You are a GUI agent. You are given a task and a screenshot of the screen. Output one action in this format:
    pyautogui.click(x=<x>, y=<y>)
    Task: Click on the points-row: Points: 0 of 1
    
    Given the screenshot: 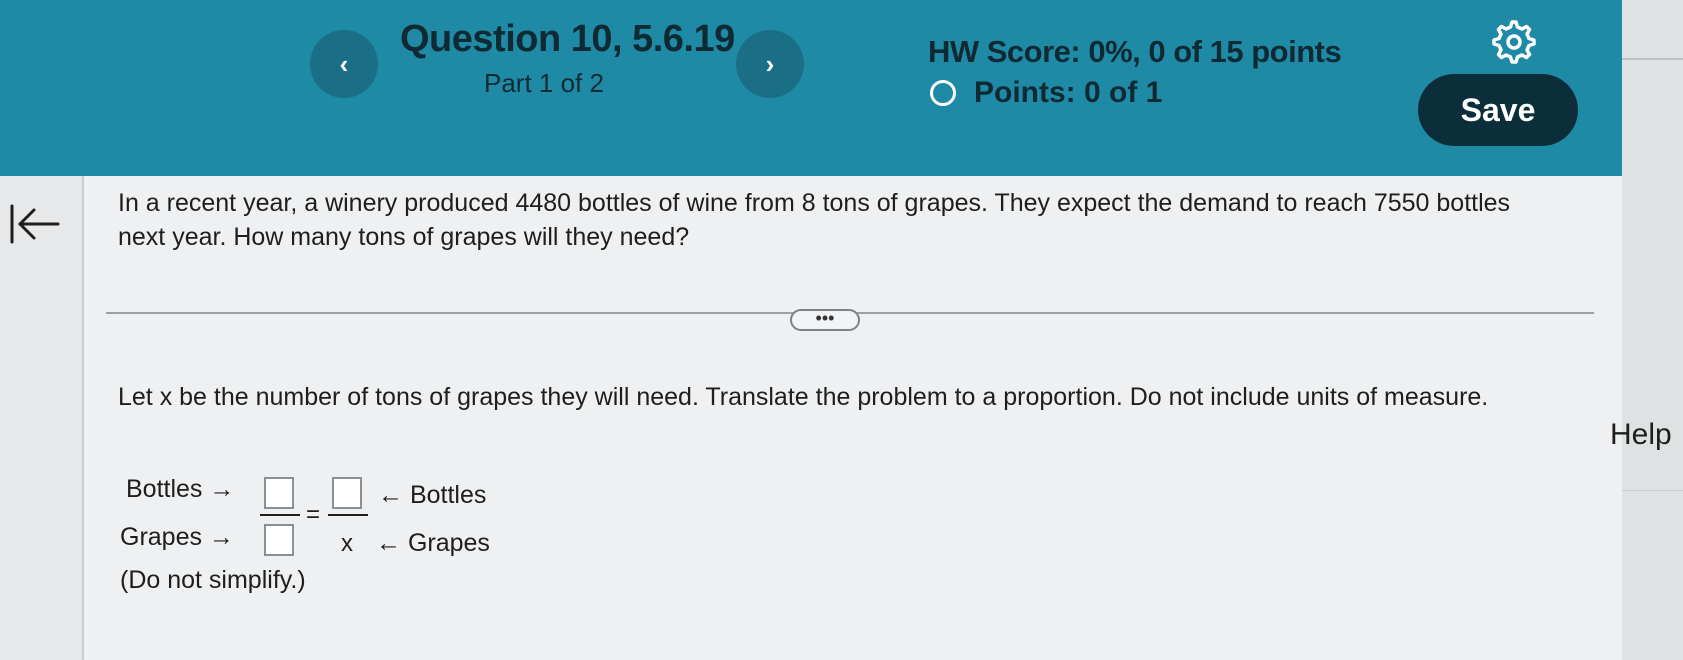 What is the action you would take?
    pyautogui.click(x=1046, y=93)
    